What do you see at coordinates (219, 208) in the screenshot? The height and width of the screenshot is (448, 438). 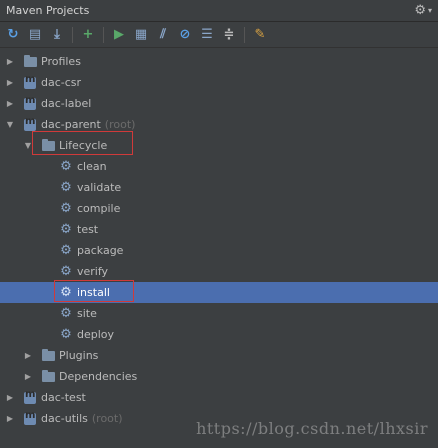 I see `tree-row-goal-compile: ⚙ compile` at bounding box center [219, 208].